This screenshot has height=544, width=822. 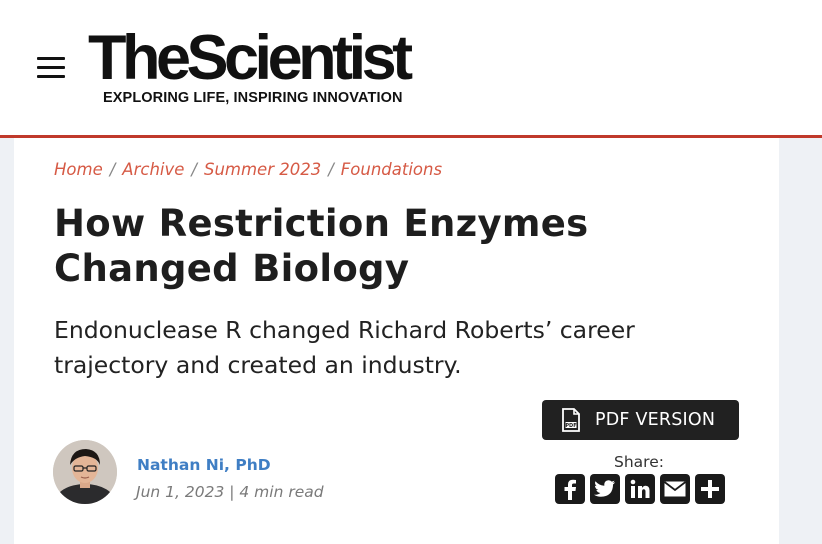 What do you see at coordinates (262, 169) in the screenshot?
I see `breadcrumb-issue: Summer 2023` at bounding box center [262, 169].